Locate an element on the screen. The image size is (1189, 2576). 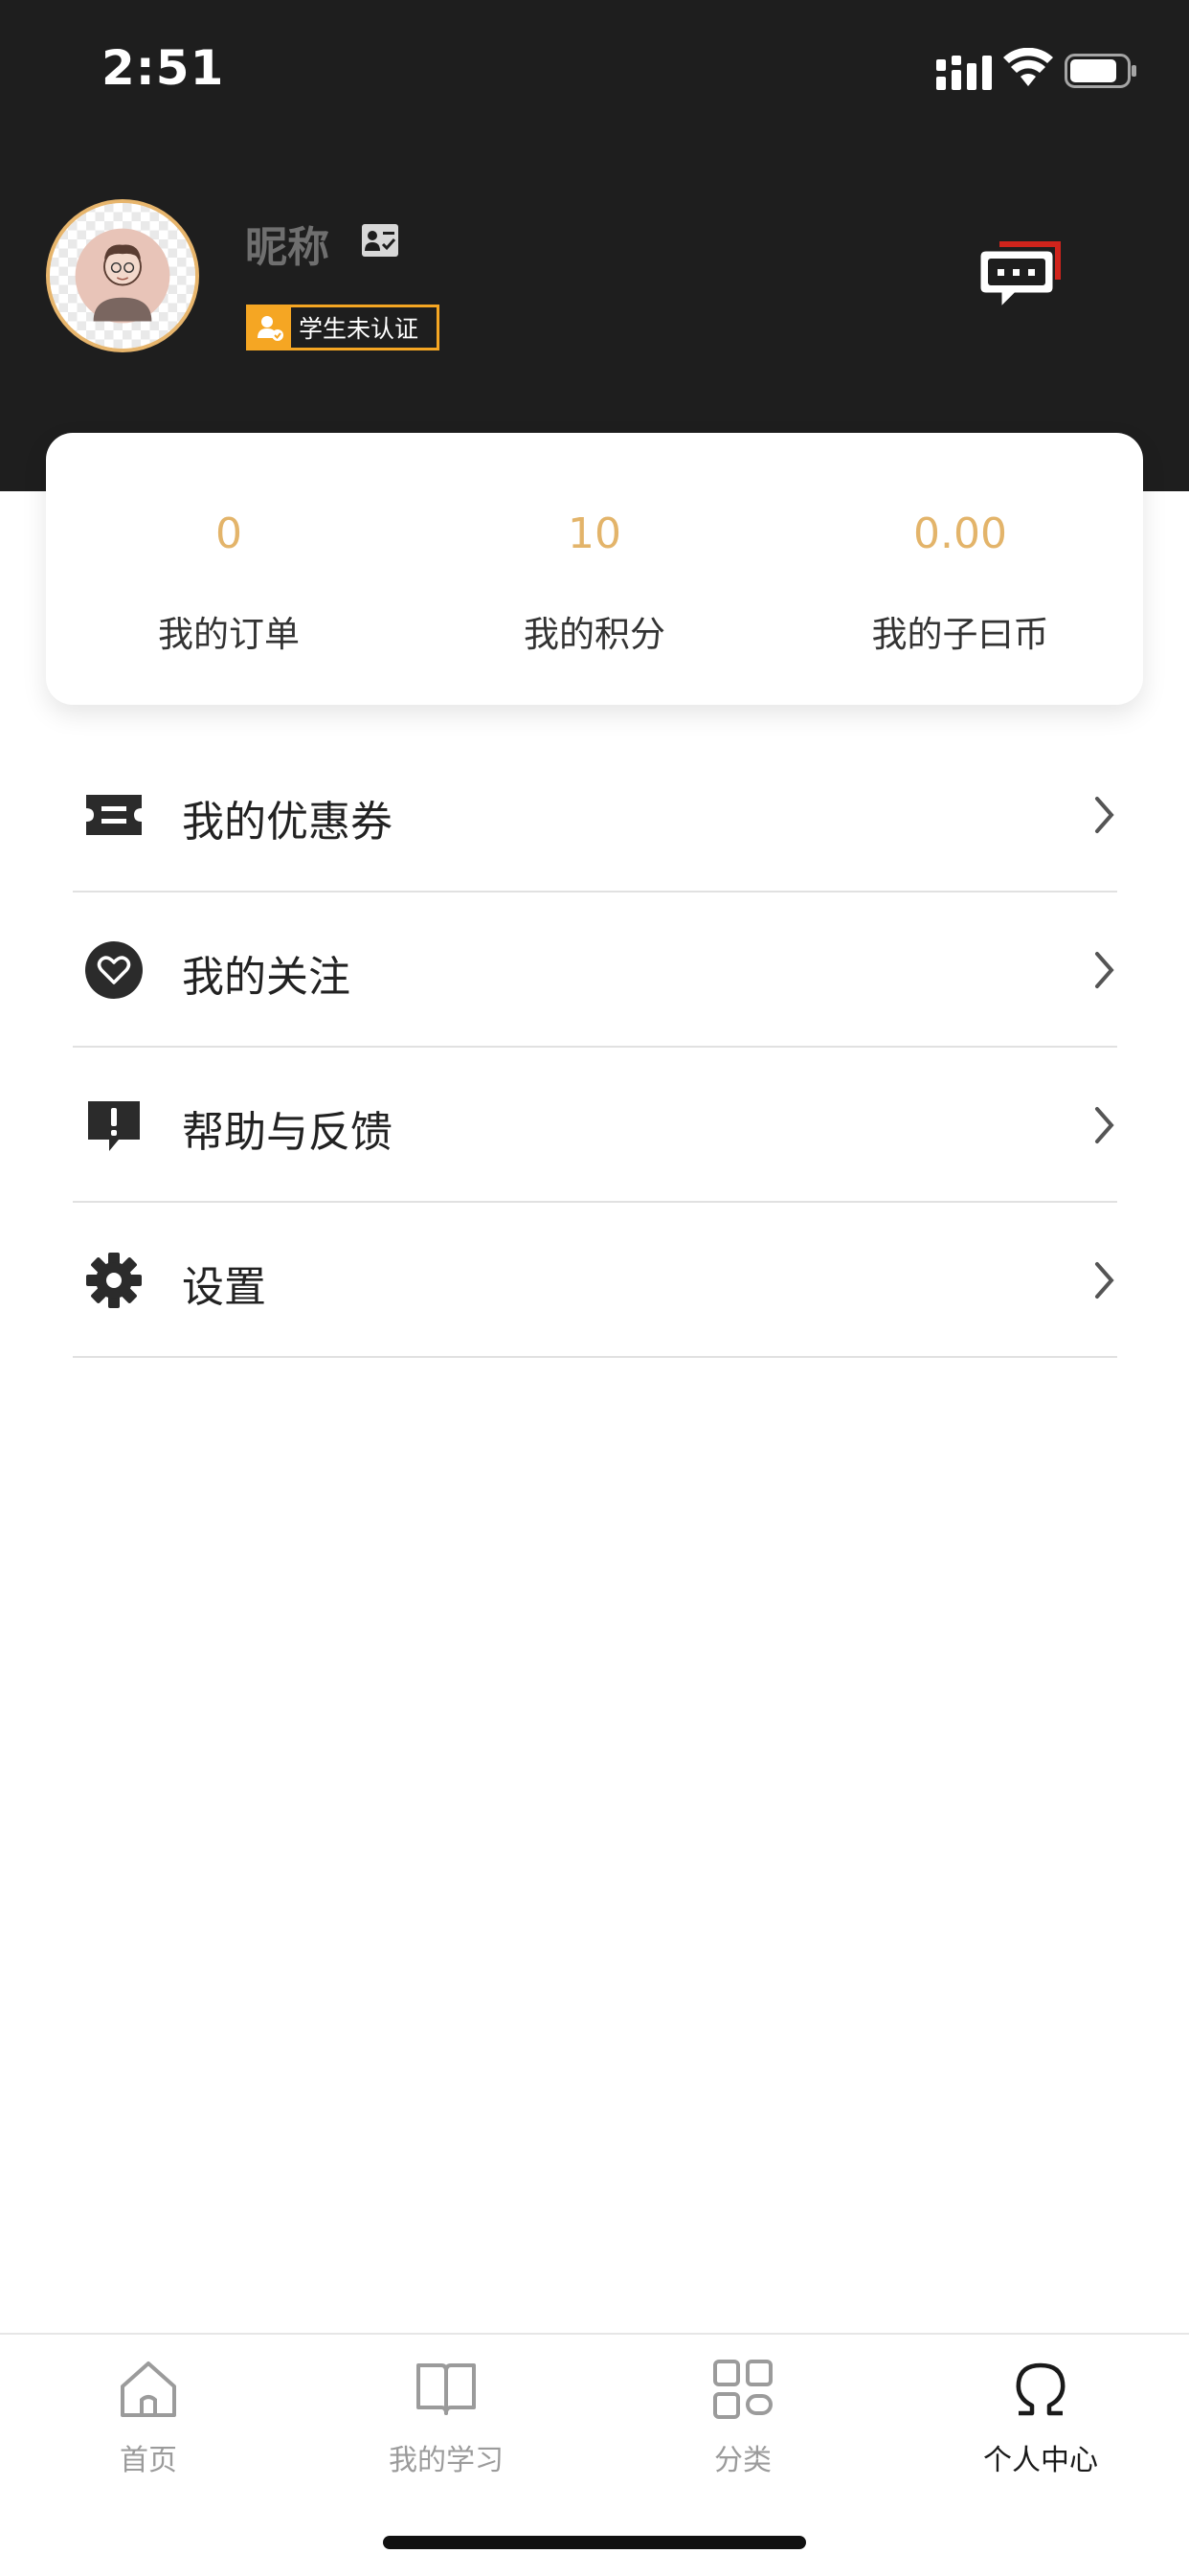
avatar is located at coordinates (122, 275).